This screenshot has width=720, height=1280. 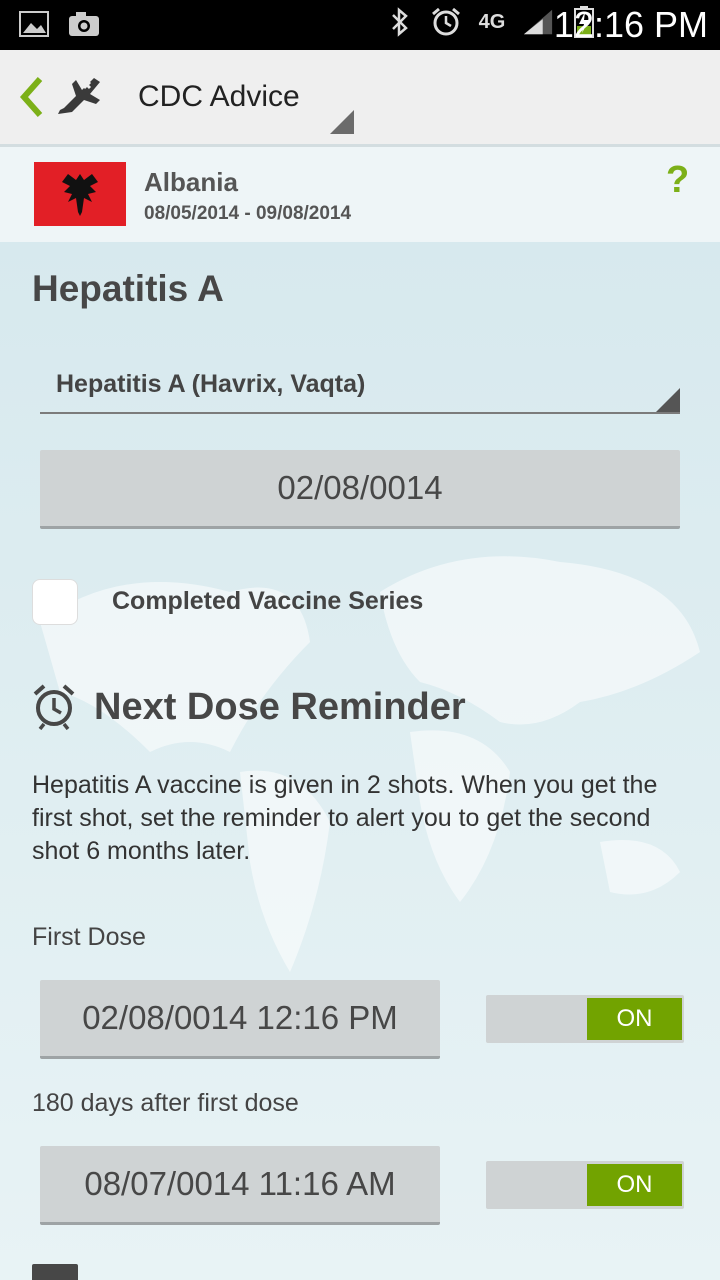 I want to click on bluetooth-icon, so click(x=400, y=22).